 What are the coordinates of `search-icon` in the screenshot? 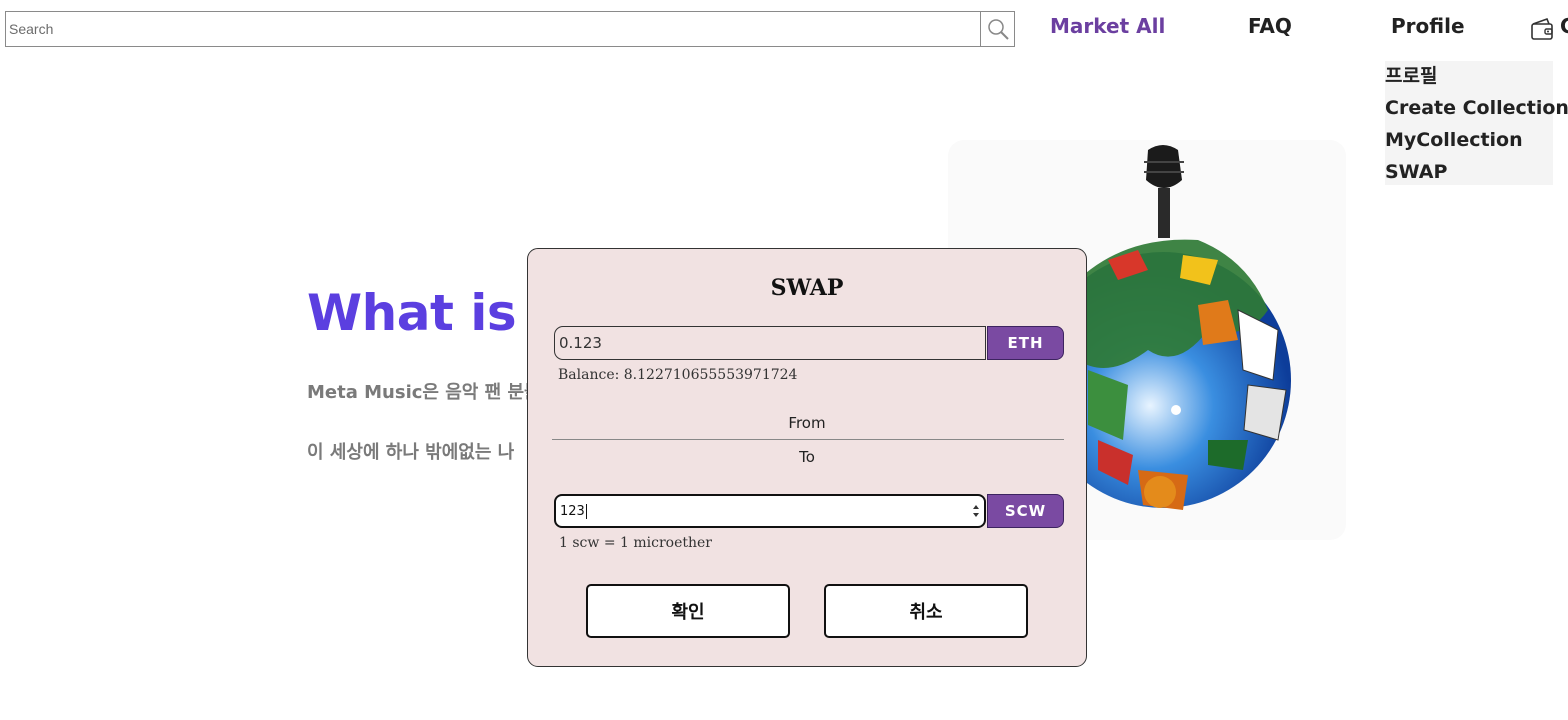 It's located at (998, 29).